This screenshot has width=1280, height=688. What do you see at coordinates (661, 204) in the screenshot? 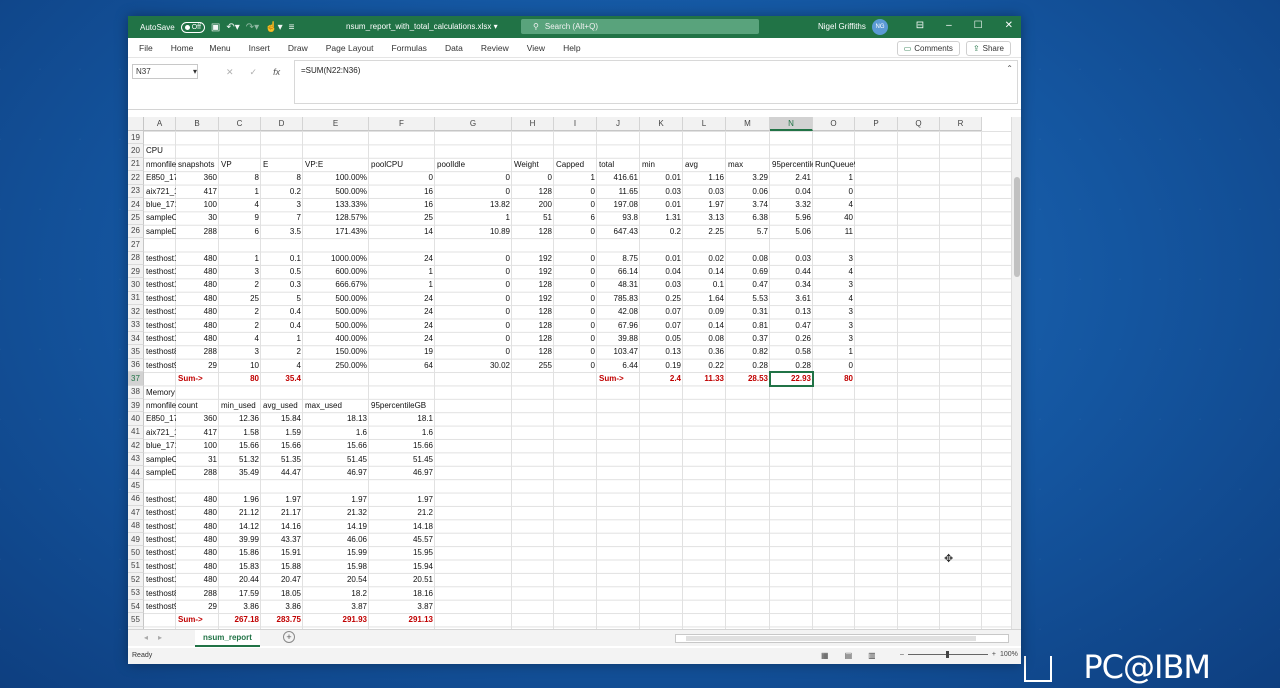
I see `cell-k24: 0.01` at bounding box center [661, 204].